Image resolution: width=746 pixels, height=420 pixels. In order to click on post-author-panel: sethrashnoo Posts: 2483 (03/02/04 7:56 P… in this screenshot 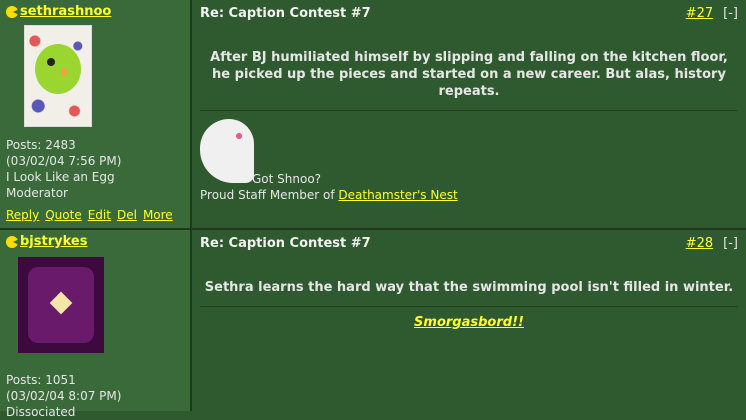, I will do `click(96, 114)`.